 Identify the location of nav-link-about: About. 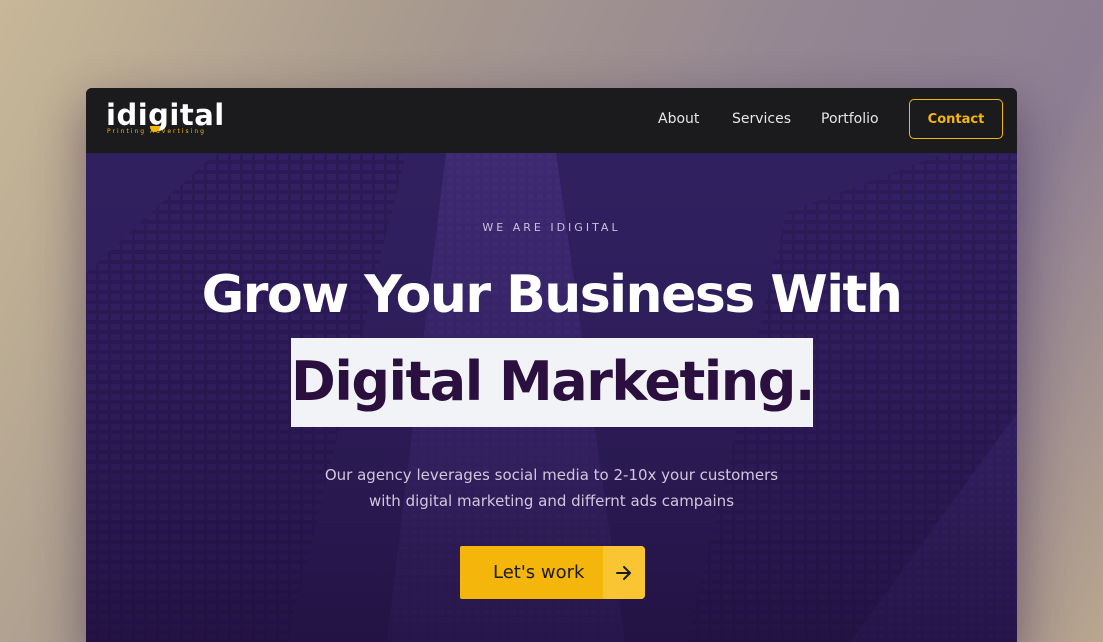
(678, 119).